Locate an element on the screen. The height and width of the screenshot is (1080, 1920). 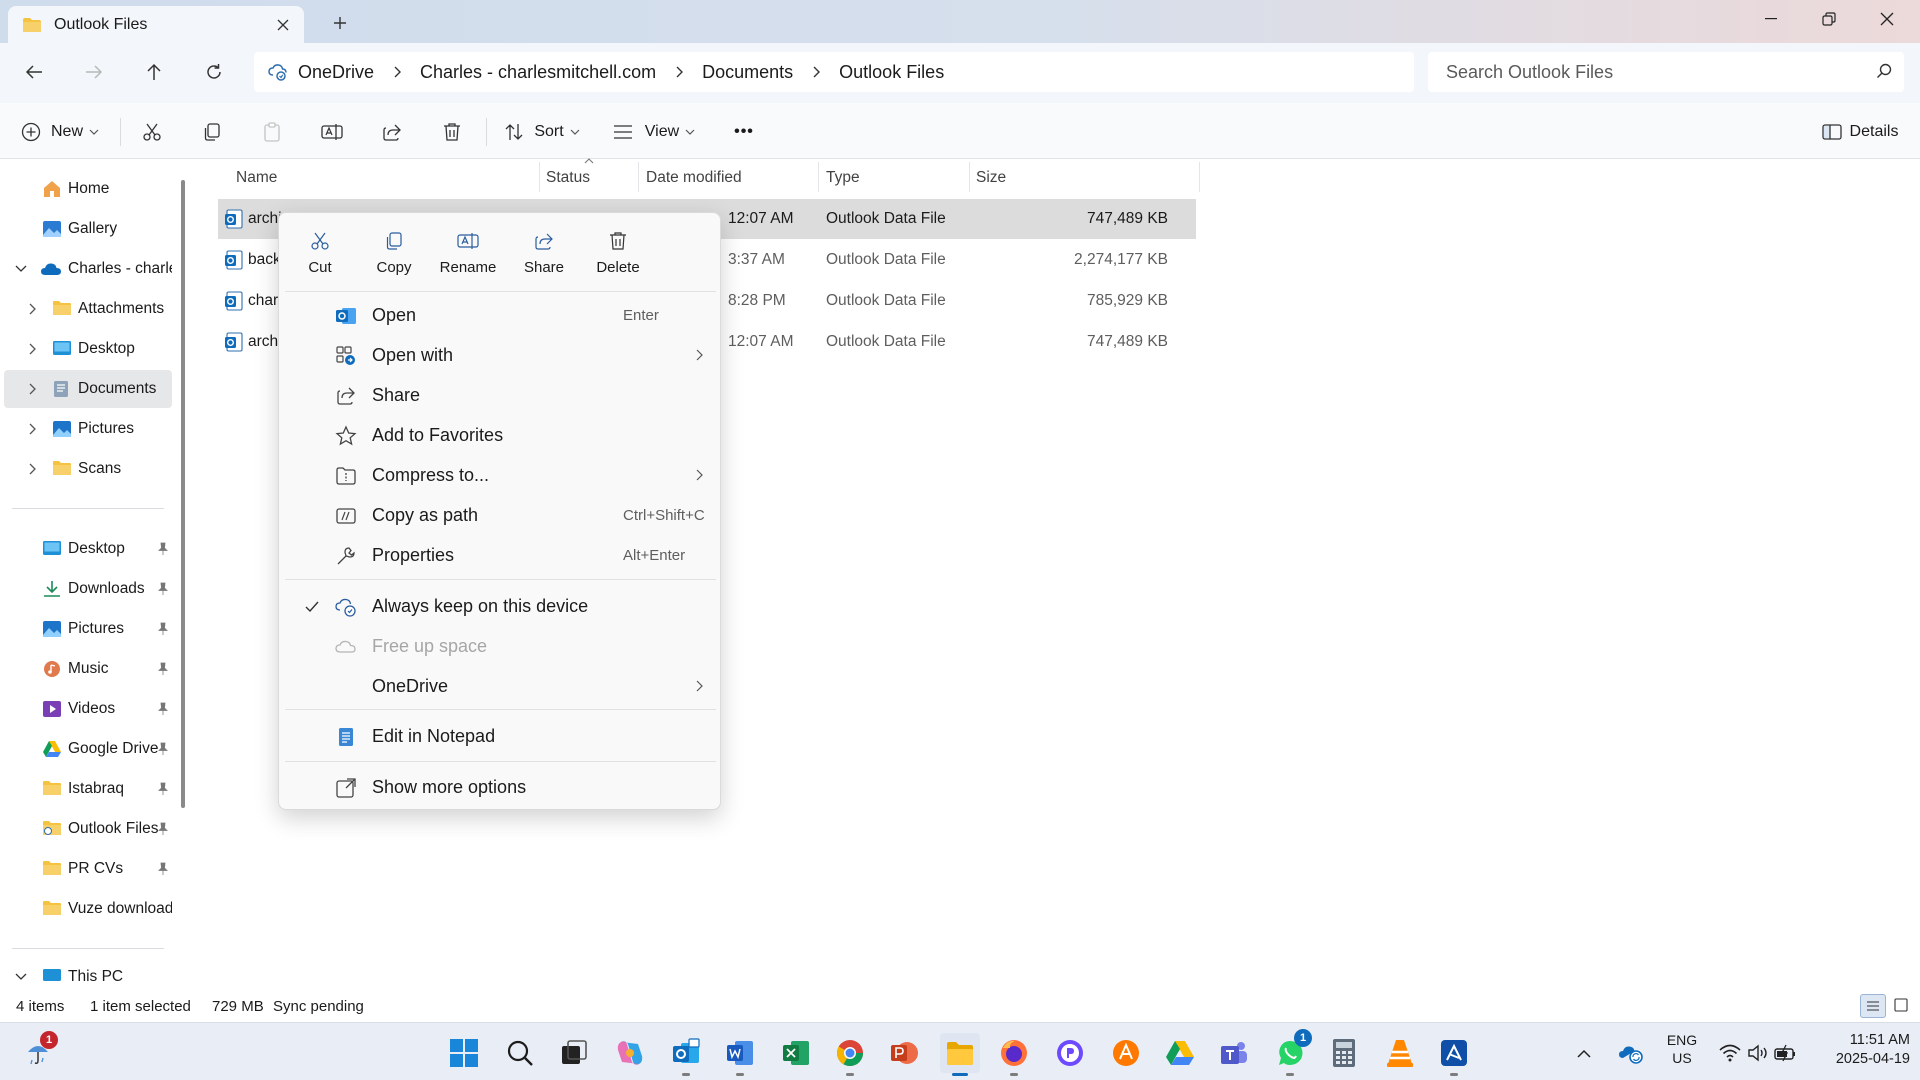
close-tab-icon is located at coordinates (283, 25).